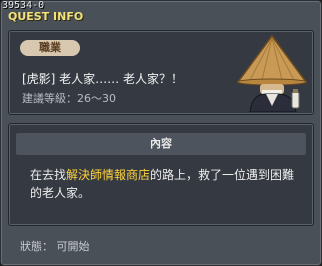 The image size is (322, 266). Describe the element at coordinates (161, 144) in the screenshot. I see `content-header: 內容` at that location.